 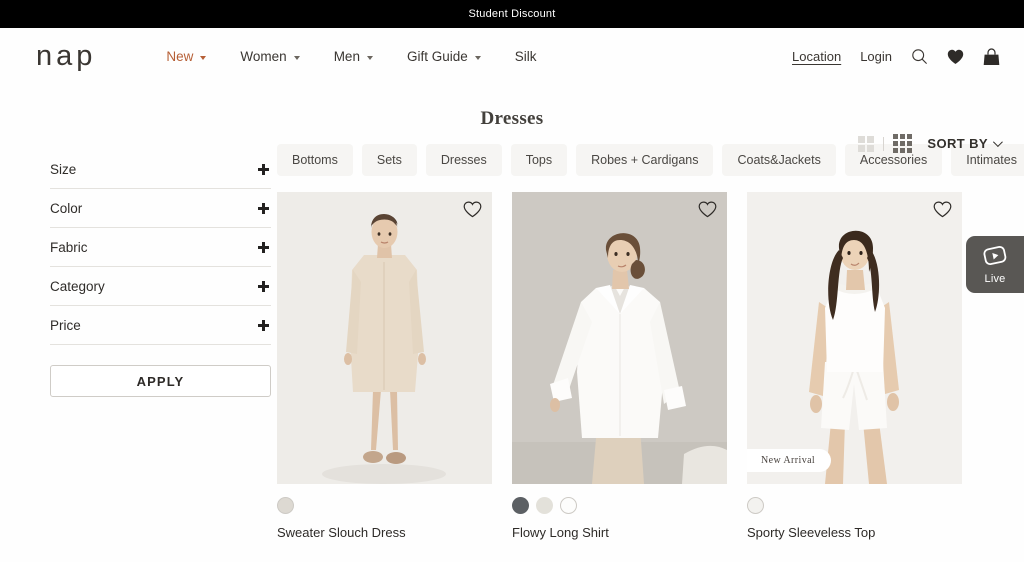 What do you see at coordinates (866, 143) in the screenshot?
I see `grid-2-column-icon` at bounding box center [866, 143].